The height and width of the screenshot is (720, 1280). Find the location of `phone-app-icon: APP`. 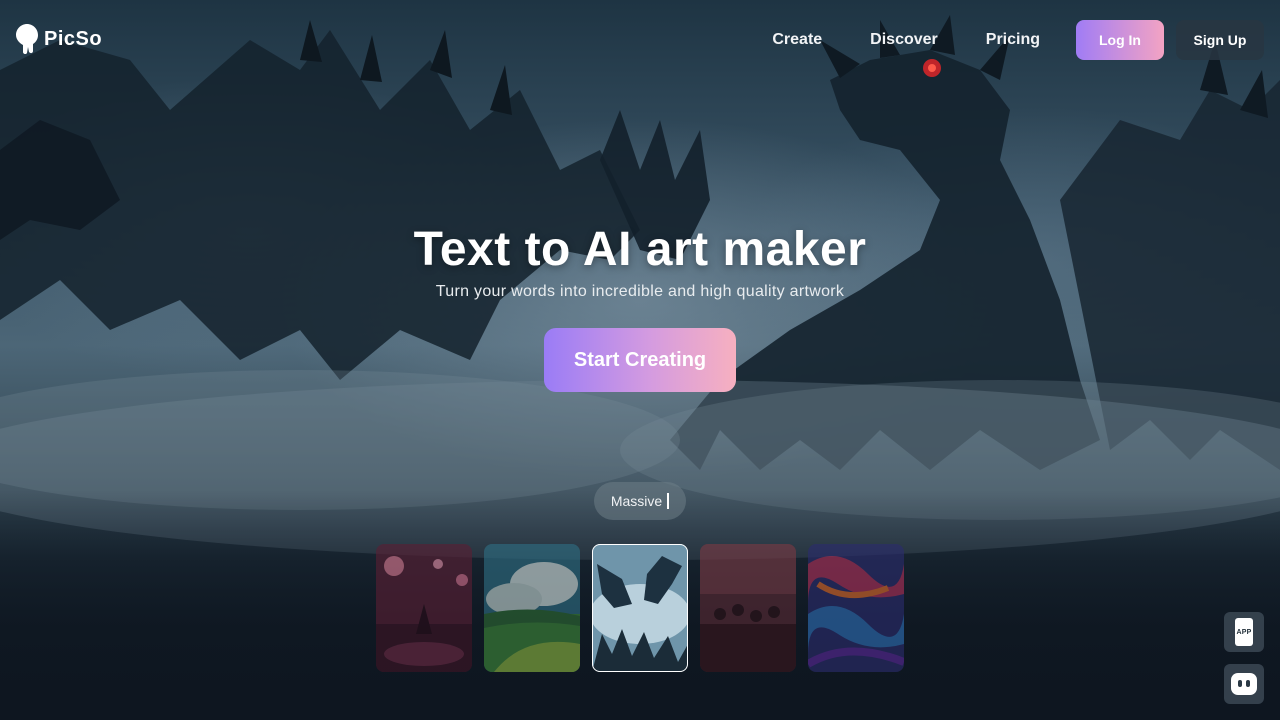

phone-app-icon: APP is located at coordinates (1244, 632).